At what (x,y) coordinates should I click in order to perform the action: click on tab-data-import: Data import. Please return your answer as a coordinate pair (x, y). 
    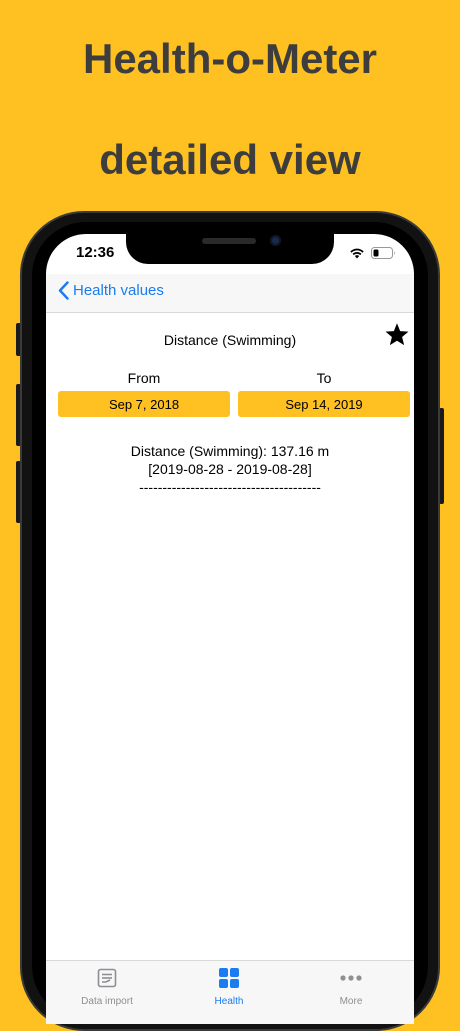
    Looking at the image, I should click on (107, 987).